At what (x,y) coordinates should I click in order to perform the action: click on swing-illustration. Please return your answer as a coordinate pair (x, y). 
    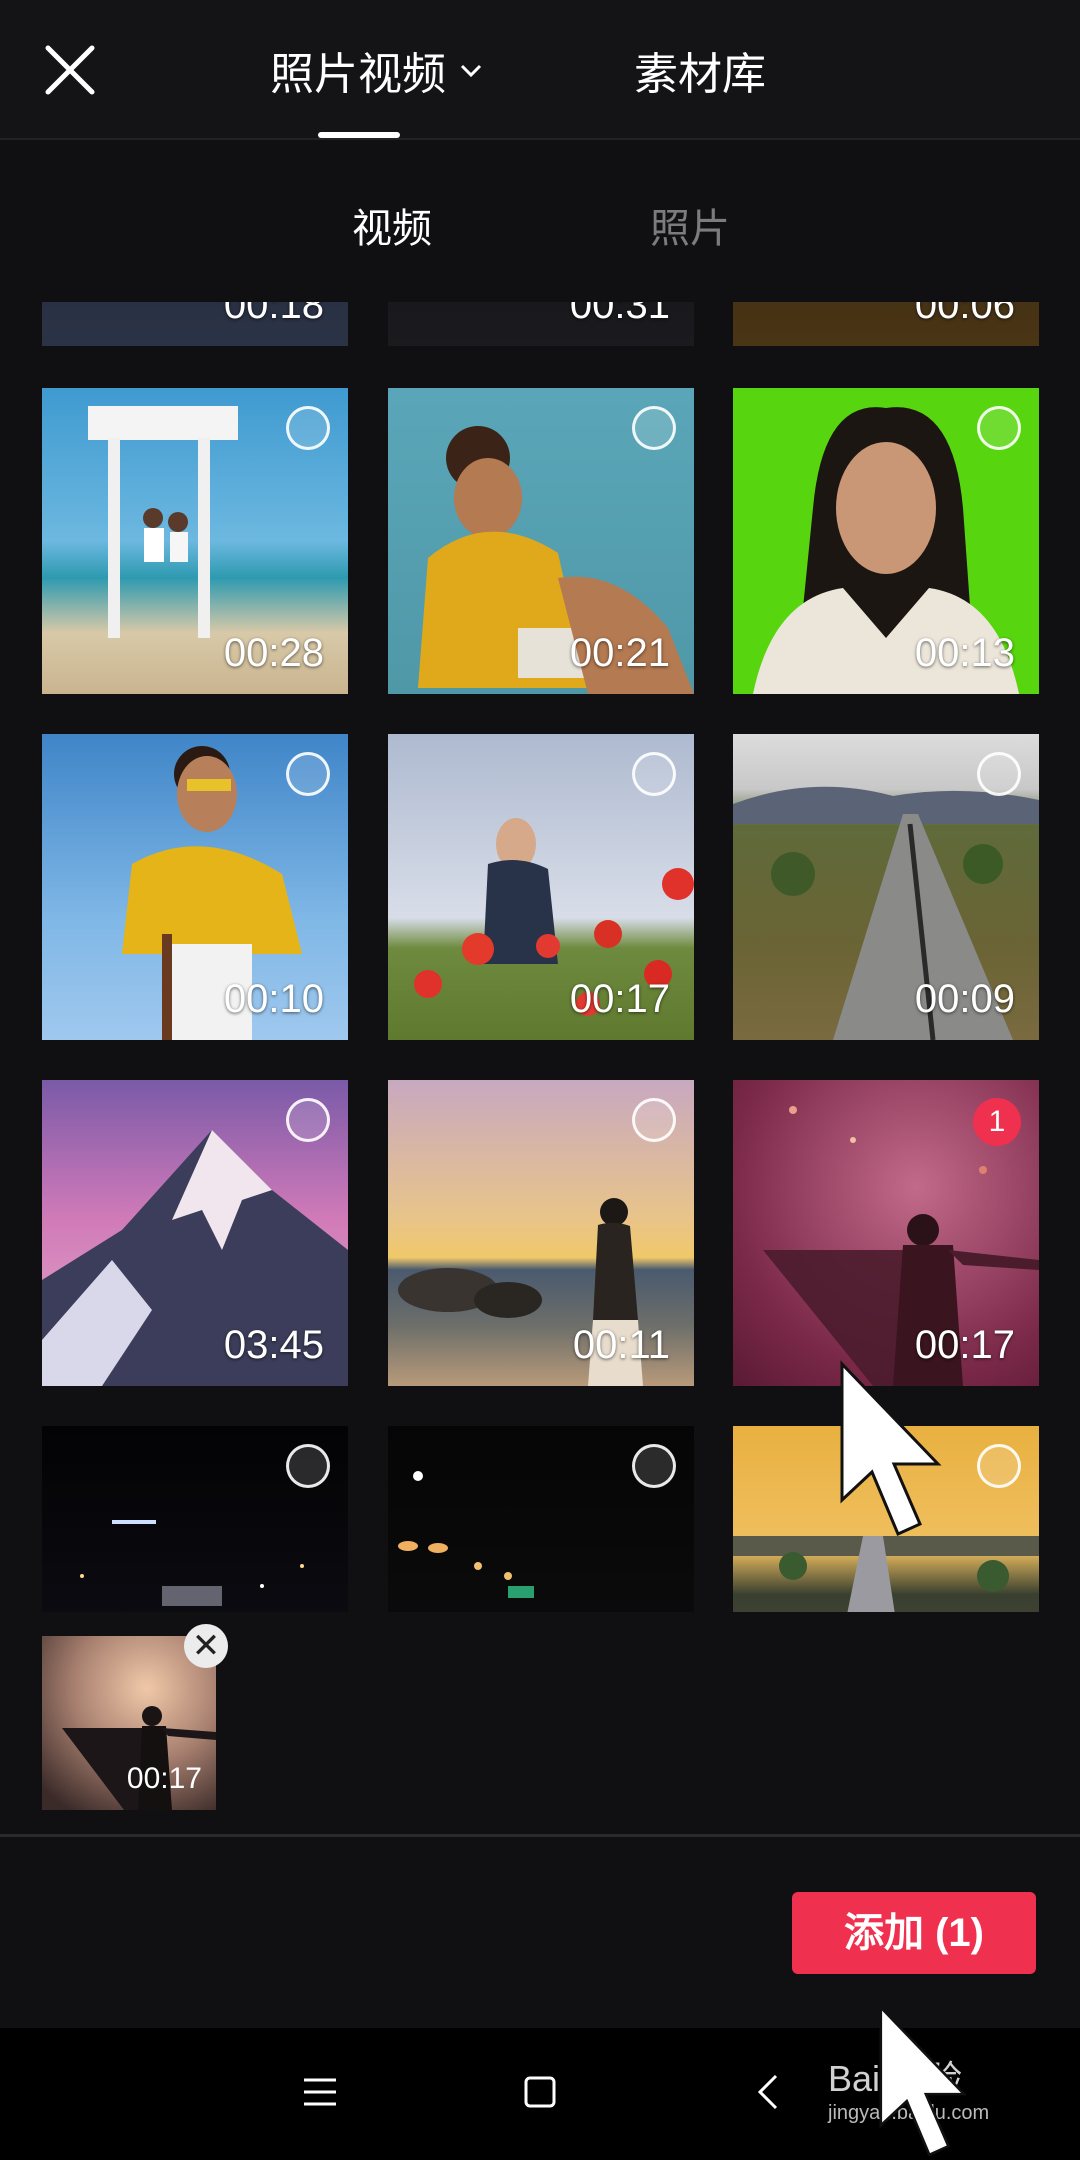
    Looking at the image, I should click on (163, 522).